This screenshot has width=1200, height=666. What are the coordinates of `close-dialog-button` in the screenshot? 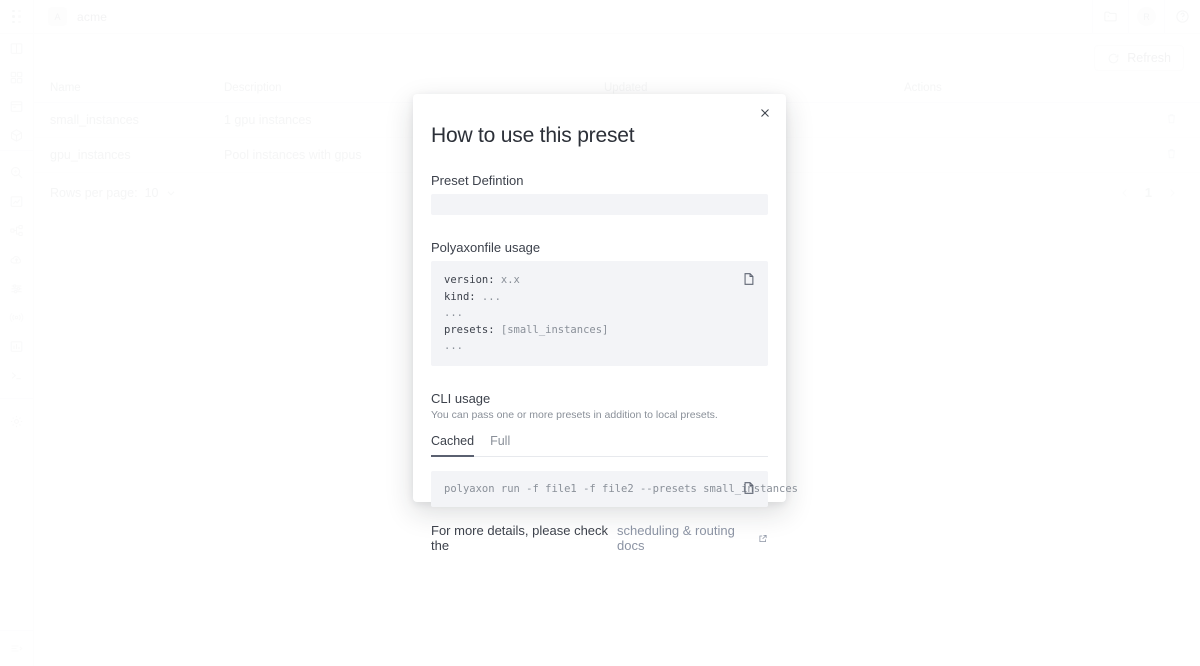 It's located at (765, 113).